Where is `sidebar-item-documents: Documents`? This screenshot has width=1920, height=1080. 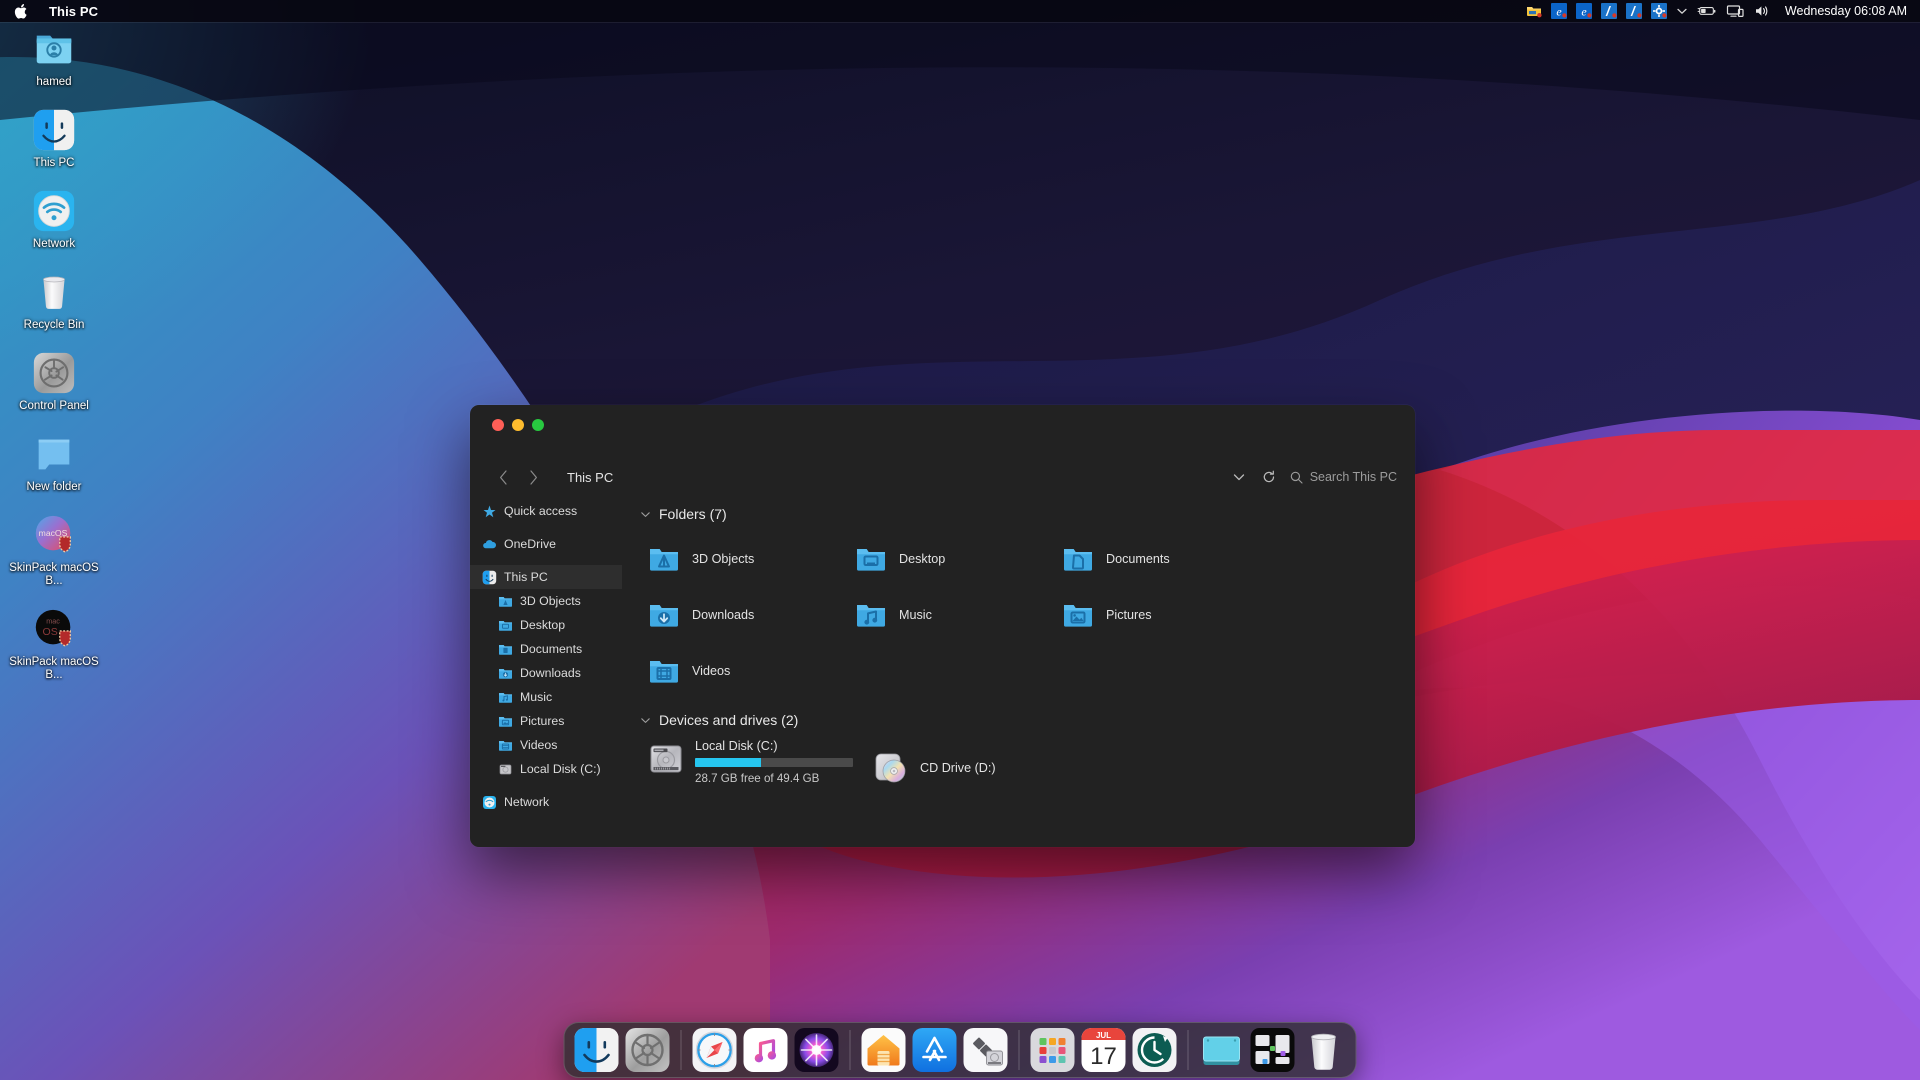 sidebar-item-documents: Documents is located at coordinates (546, 649).